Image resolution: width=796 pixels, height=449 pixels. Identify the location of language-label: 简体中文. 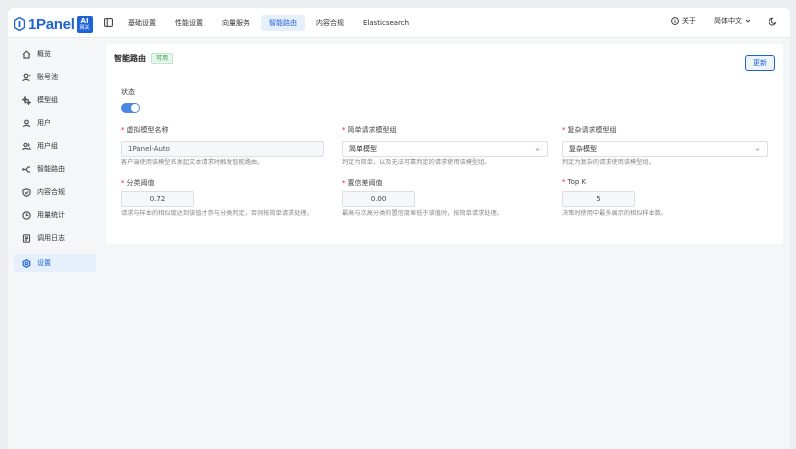
(728, 21).